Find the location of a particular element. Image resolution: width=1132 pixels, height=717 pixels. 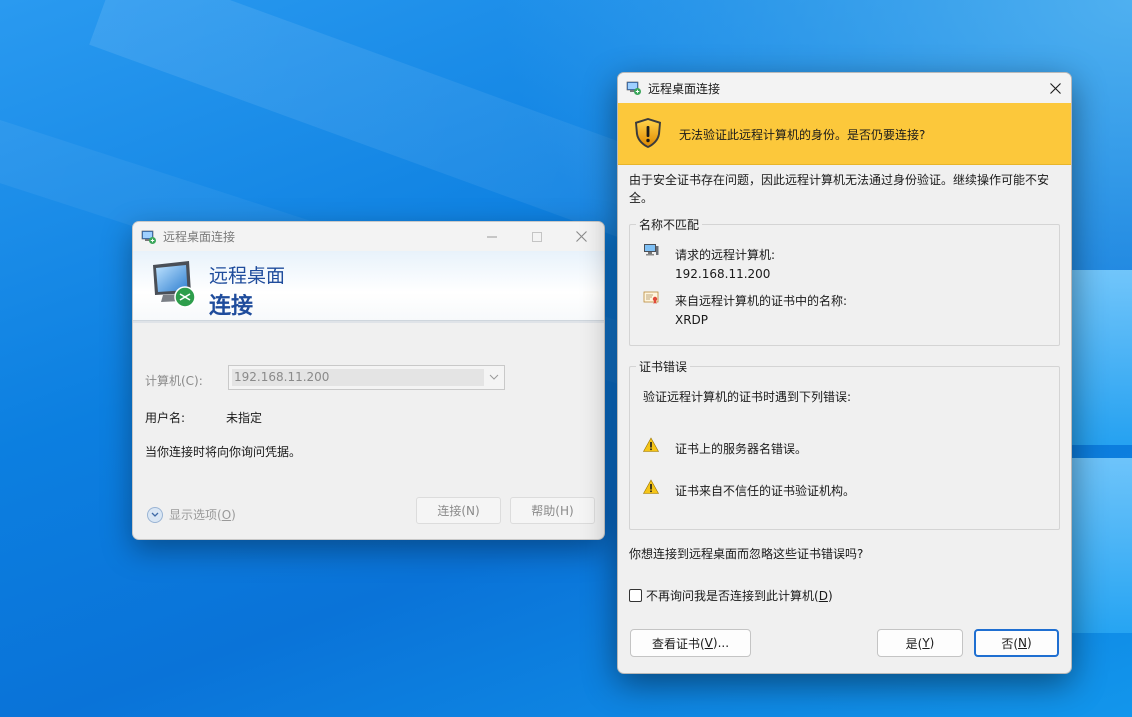

monitor-icon is located at coordinates (174, 284).